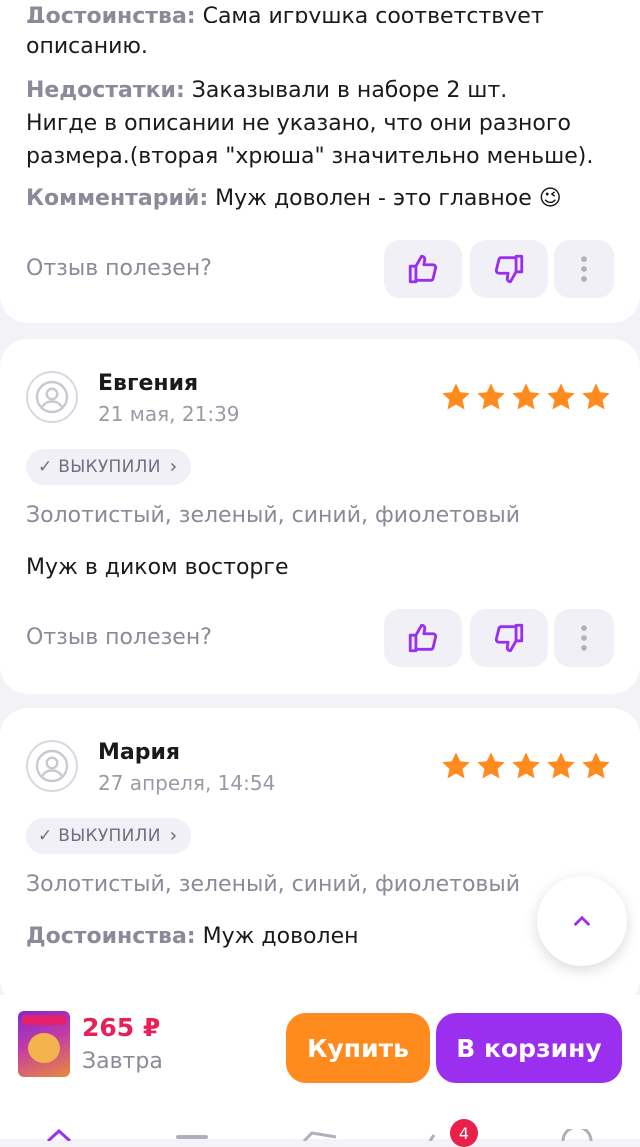  I want to click on review-comment: Комментарий: Муж доволен - это главное 😉, so click(294, 198).